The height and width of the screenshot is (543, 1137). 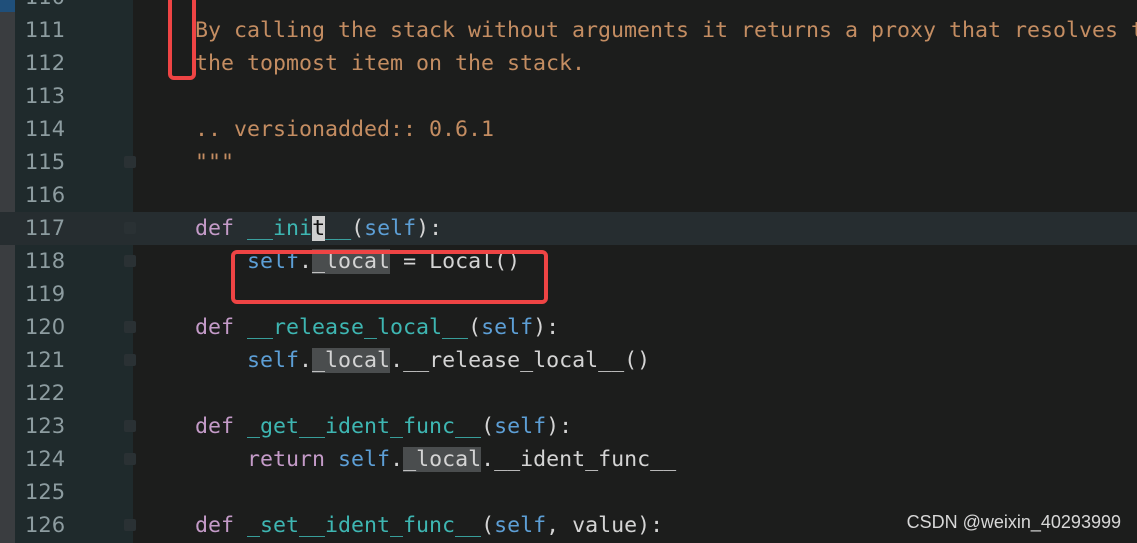 I want to click on code-token: return, so click(x=286, y=459).